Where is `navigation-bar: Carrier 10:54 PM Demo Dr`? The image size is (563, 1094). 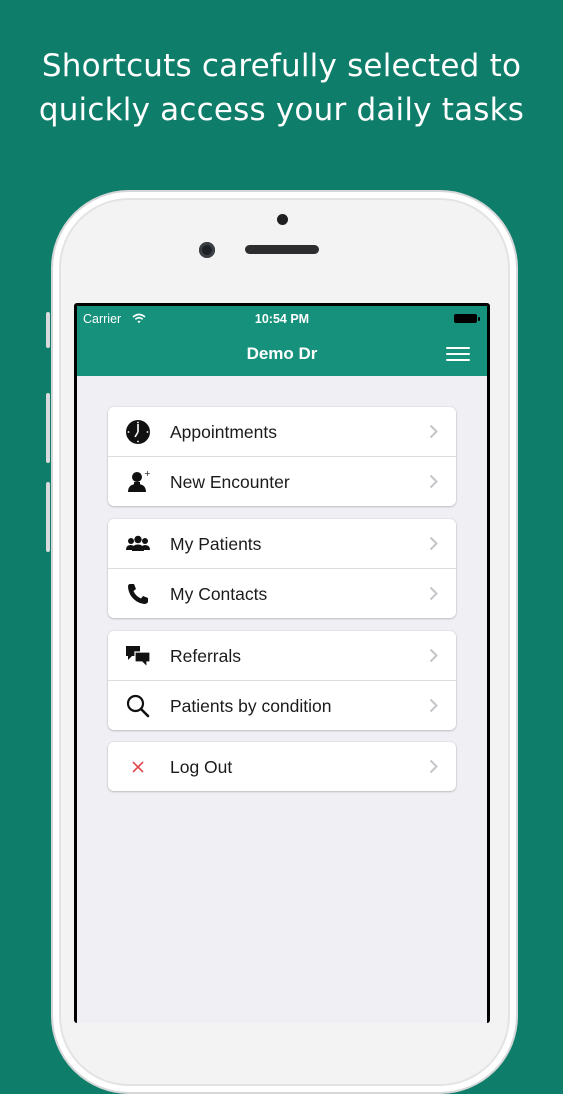 navigation-bar: Carrier 10:54 PM Demo Dr is located at coordinates (282, 341).